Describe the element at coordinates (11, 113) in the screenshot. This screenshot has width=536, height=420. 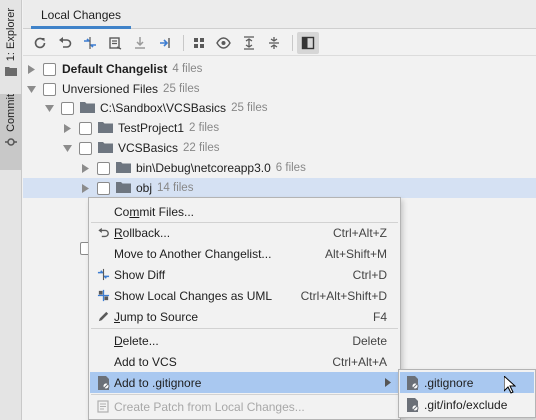
I see `commit-tab-label: Commit` at that location.